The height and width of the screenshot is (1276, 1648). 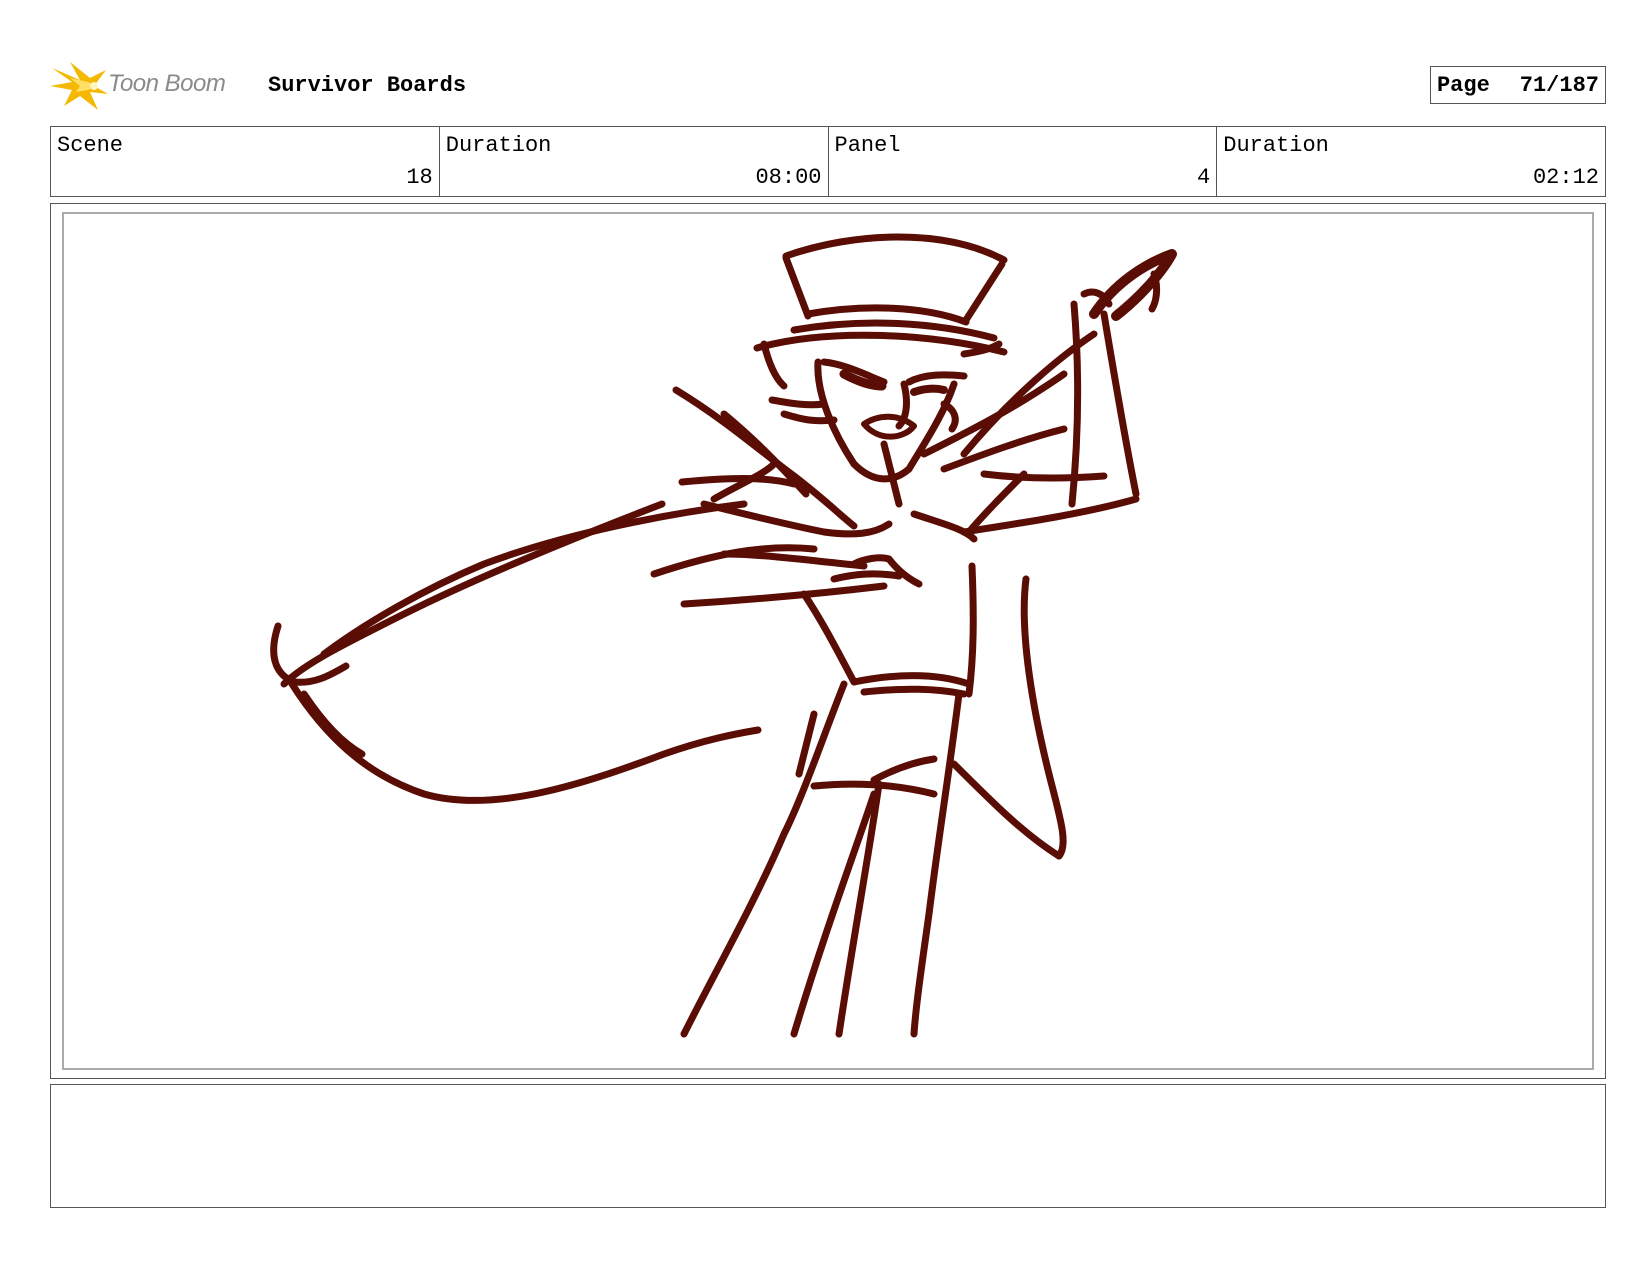 What do you see at coordinates (1043, 717) in the screenshot?
I see `coat-tail-right` at bounding box center [1043, 717].